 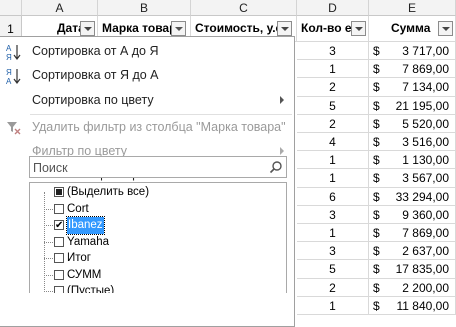 I want to click on column-header-e: E, so click(x=412, y=8).